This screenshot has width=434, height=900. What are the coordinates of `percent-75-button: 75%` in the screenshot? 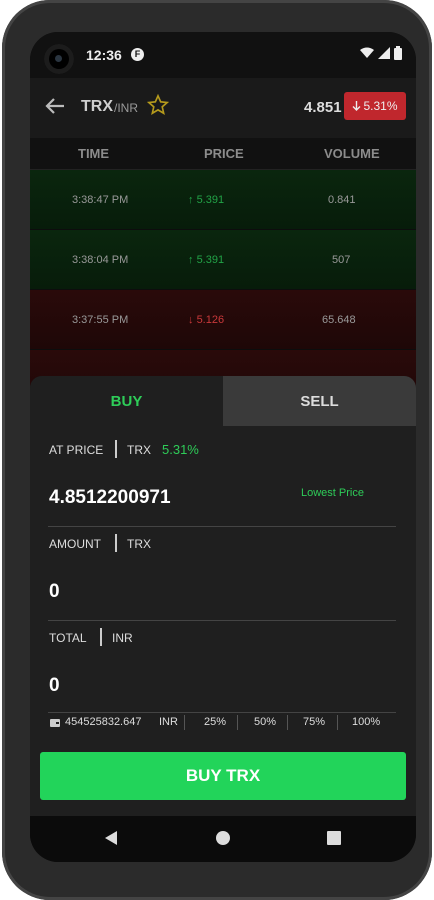 It's located at (314, 722).